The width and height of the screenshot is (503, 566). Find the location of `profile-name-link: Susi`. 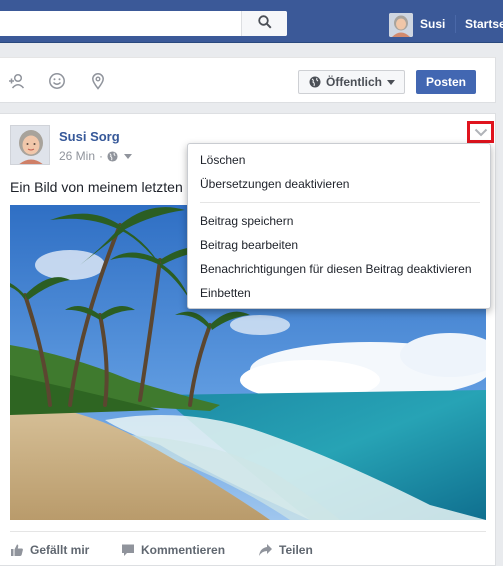

profile-name-link: Susi is located at coordinates (432, 24).